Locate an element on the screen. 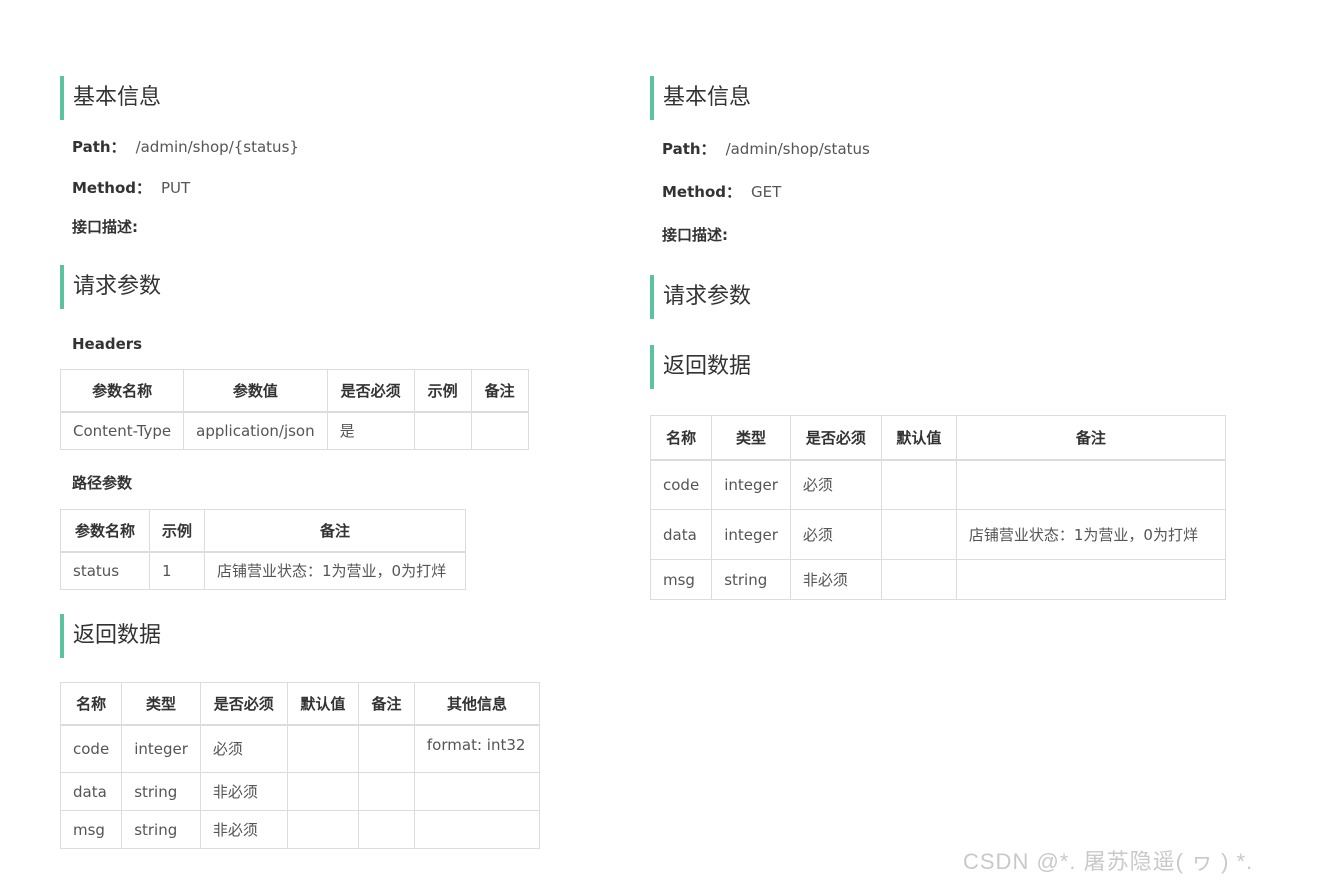 This screenshot has height=882, width=1317. table-row: status 1 店铺营业状态：1为营业，0为打烊 is located at coordinates (263, 570).